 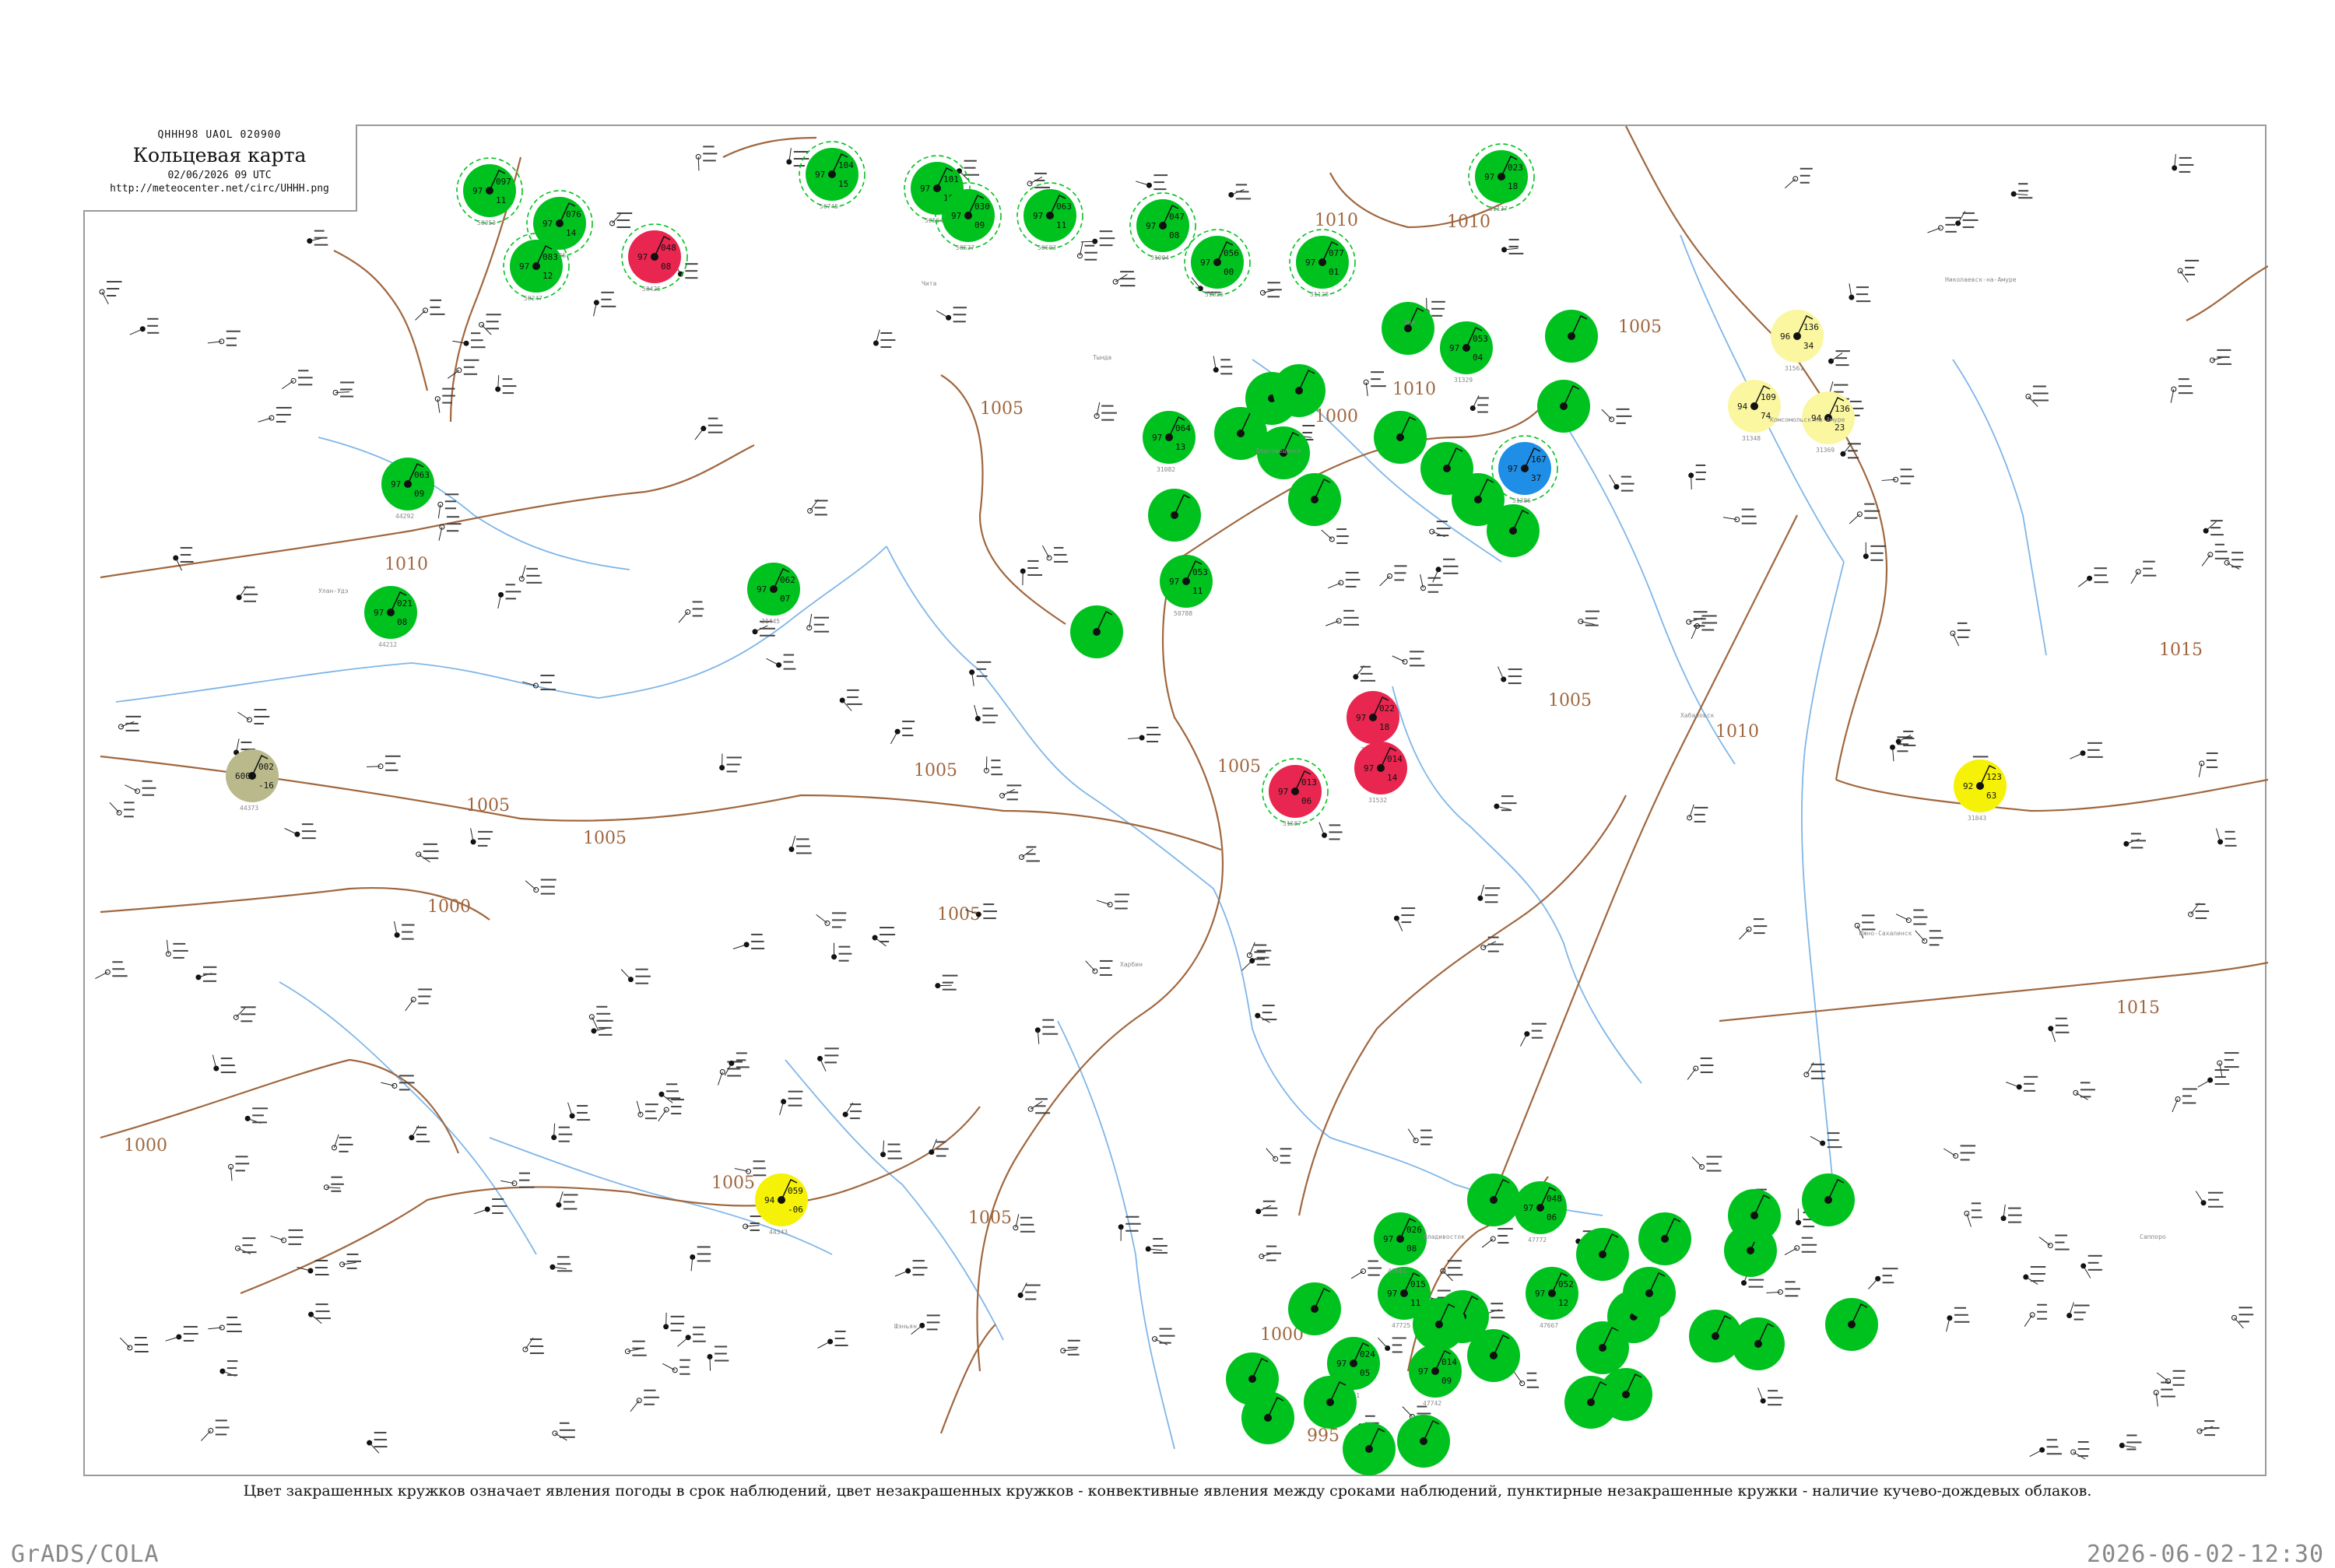 I want to click on place-label: Благовещенск, so click(x=1278, y=450).